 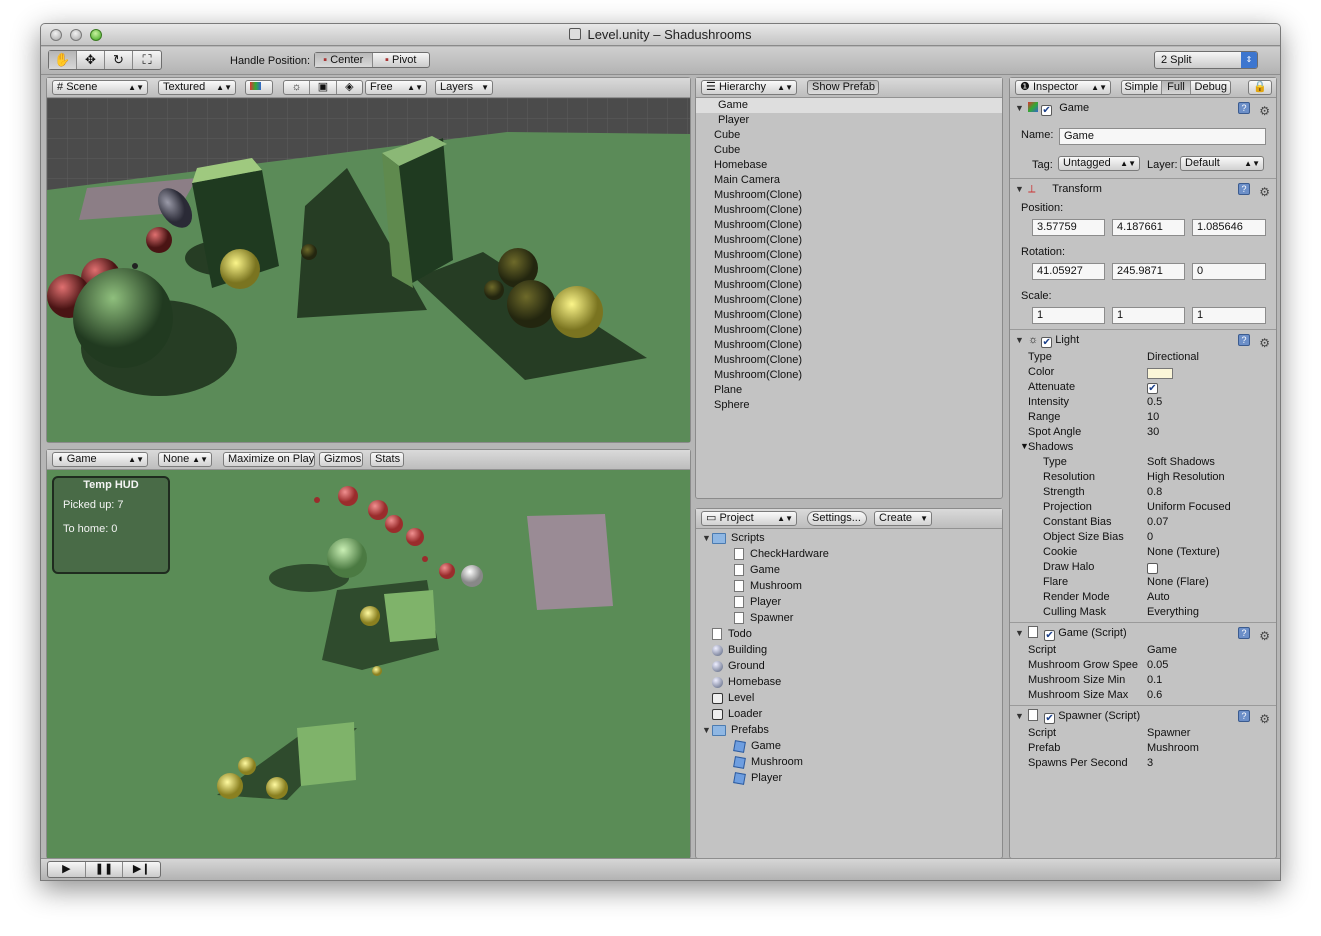 I want to click on scale-z-field: 1, so click(x=1229, y=315).